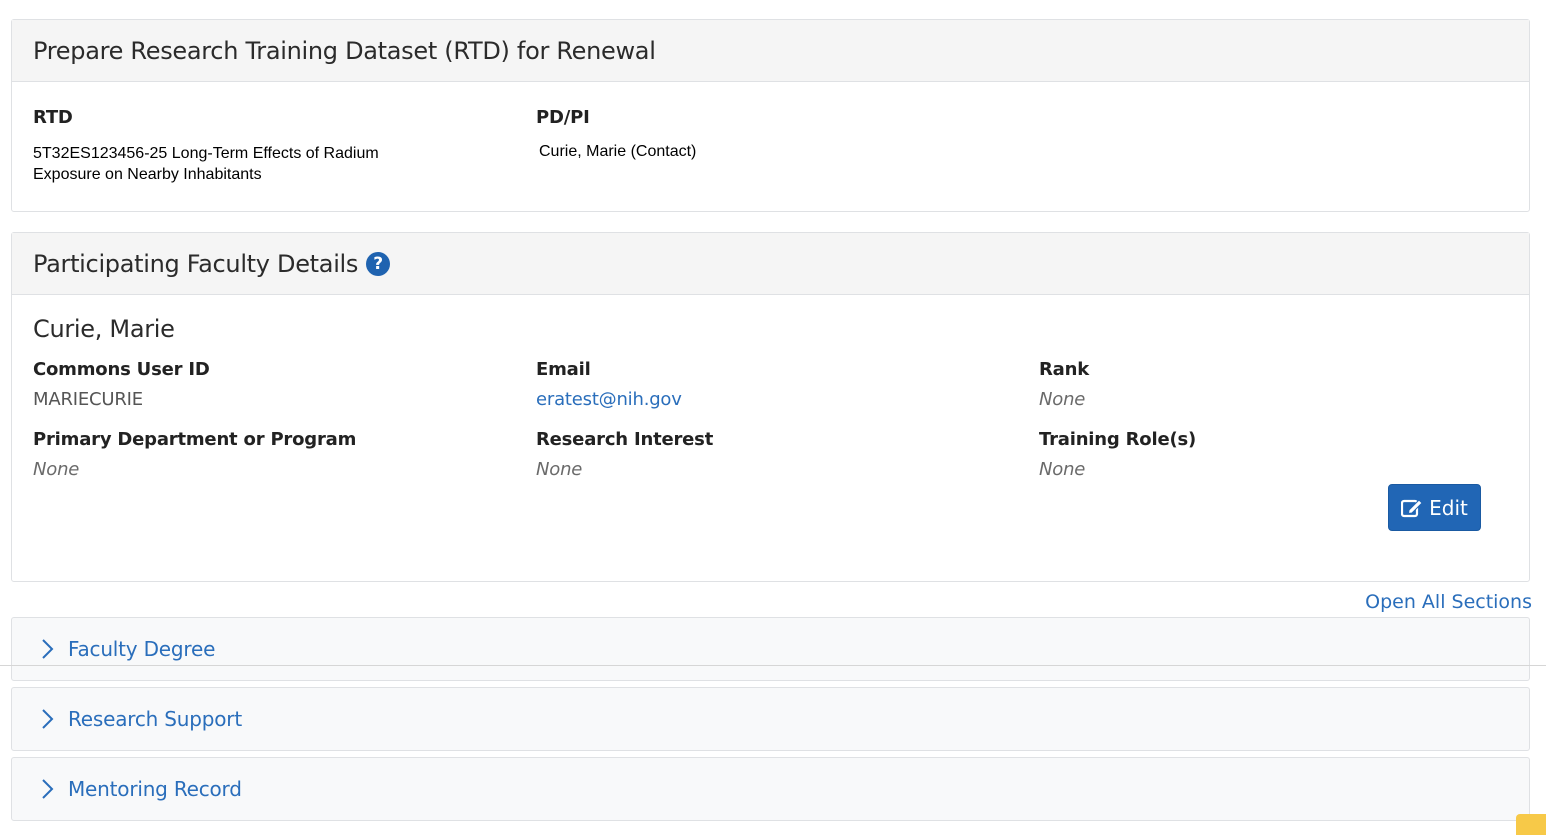 The image size is (1546, 835). I want to click on research-interest-label: Research Interest, so click(625, 439).